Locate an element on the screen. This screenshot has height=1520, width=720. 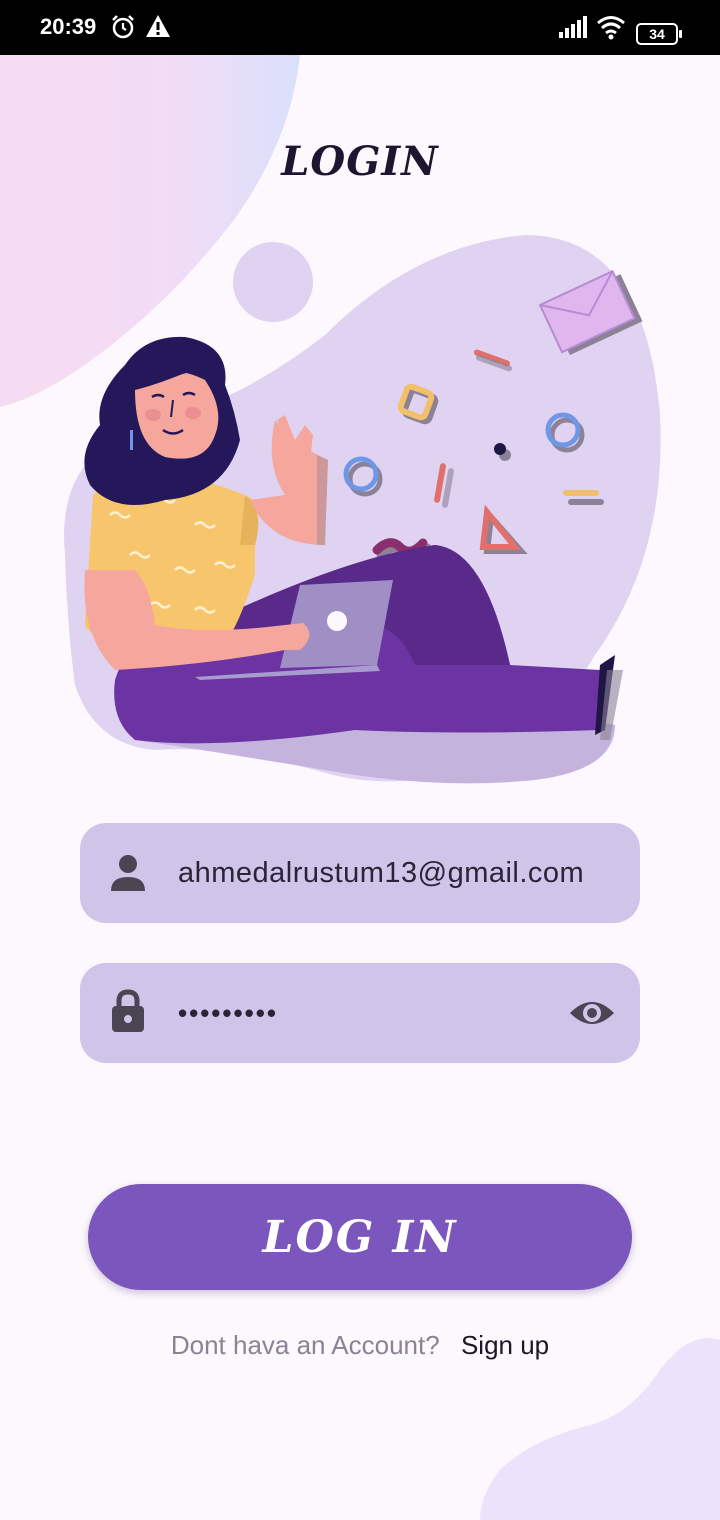
lock-icon is located at coordinates (128, 1010).